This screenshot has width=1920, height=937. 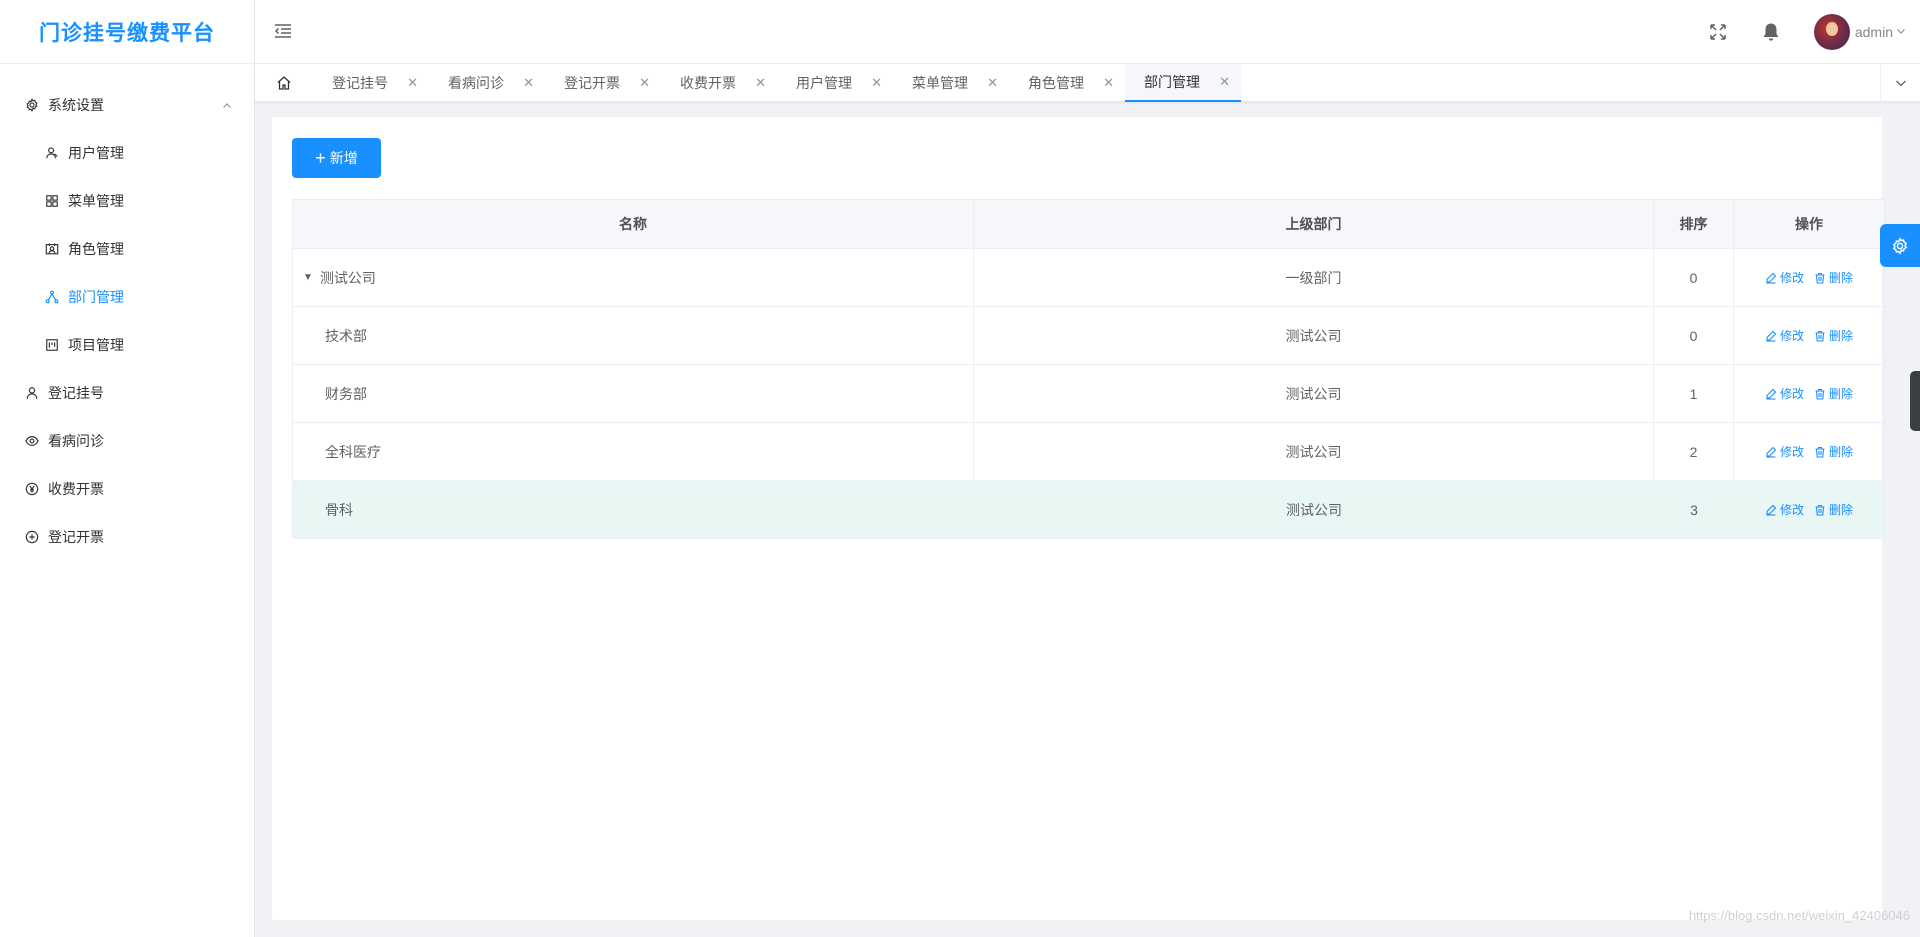 I want to click on trash-icon, so click(x=1820, y=336).